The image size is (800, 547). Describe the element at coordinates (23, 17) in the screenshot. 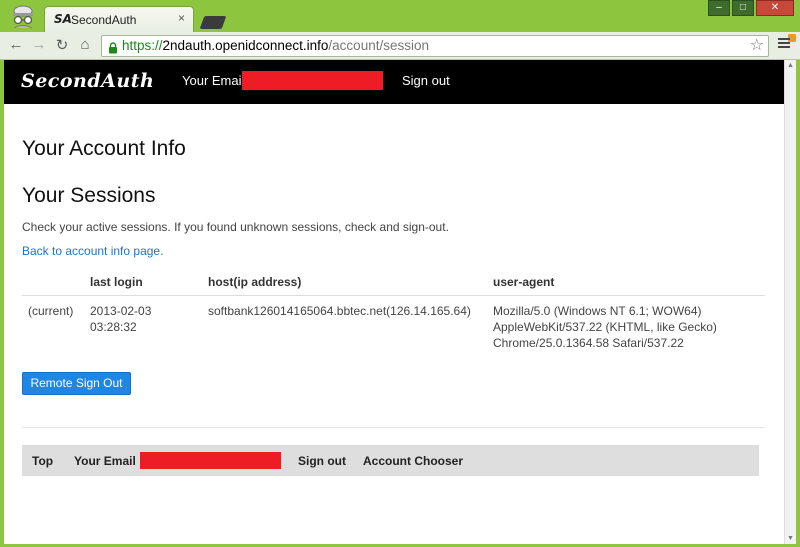

I see `incognito-icon` at that location.